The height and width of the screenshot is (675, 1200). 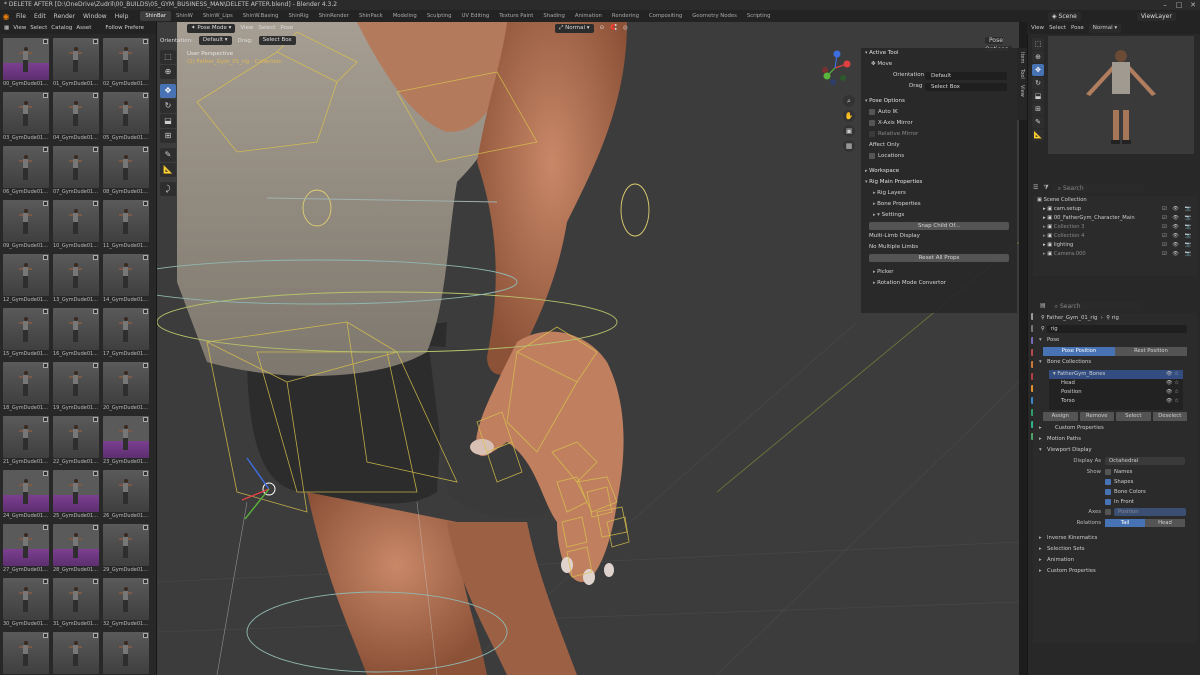 What do you see at coordinates (1098, 188) in the screenshot?
I see `outliner-search: ⌕ Search` at bounding box center [1098, 188].